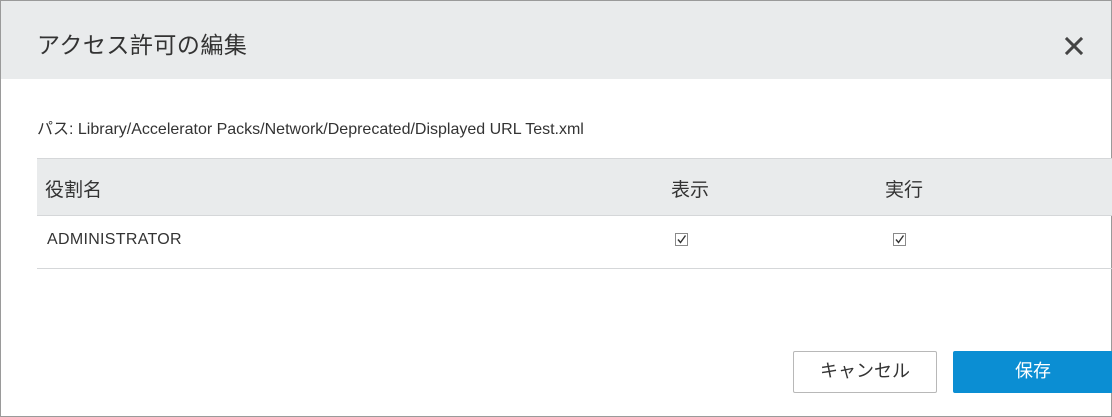 The height and width of the screenshot is (417, 1112). Describe the element at coordinates (1074, 46) in the screenshot. I see `close-icon` at that location.